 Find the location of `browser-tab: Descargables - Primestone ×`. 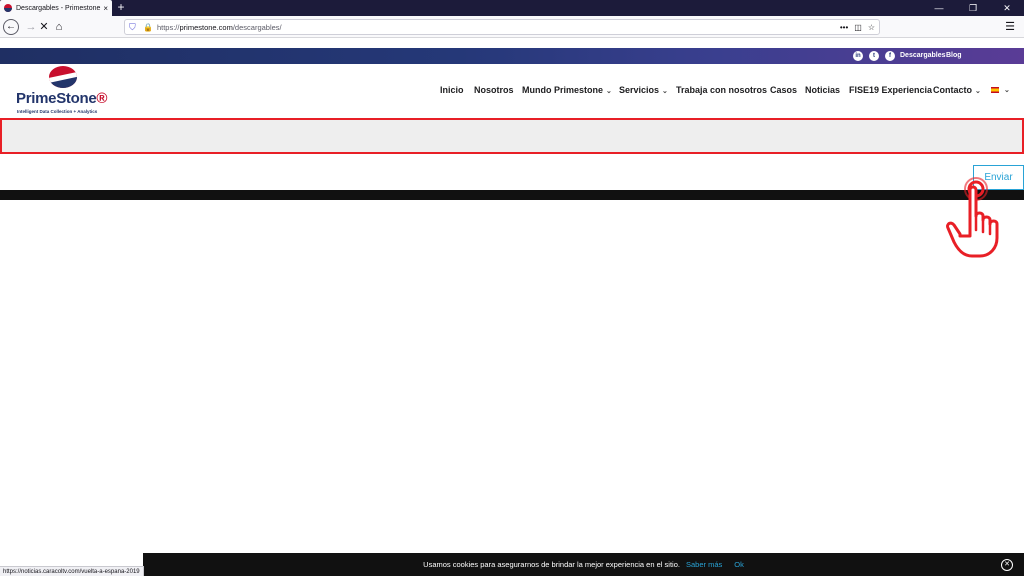

browser-tab: Descargables - Primestone × is located at coordinates (56, 8).